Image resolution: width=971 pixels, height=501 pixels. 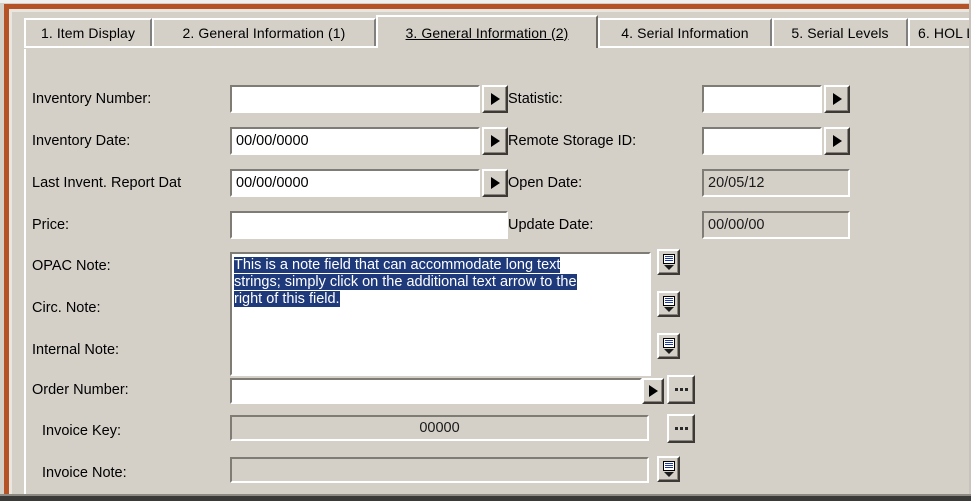 I want to click on label-internal-note: Internal Note:, so click(x=76, y=350).